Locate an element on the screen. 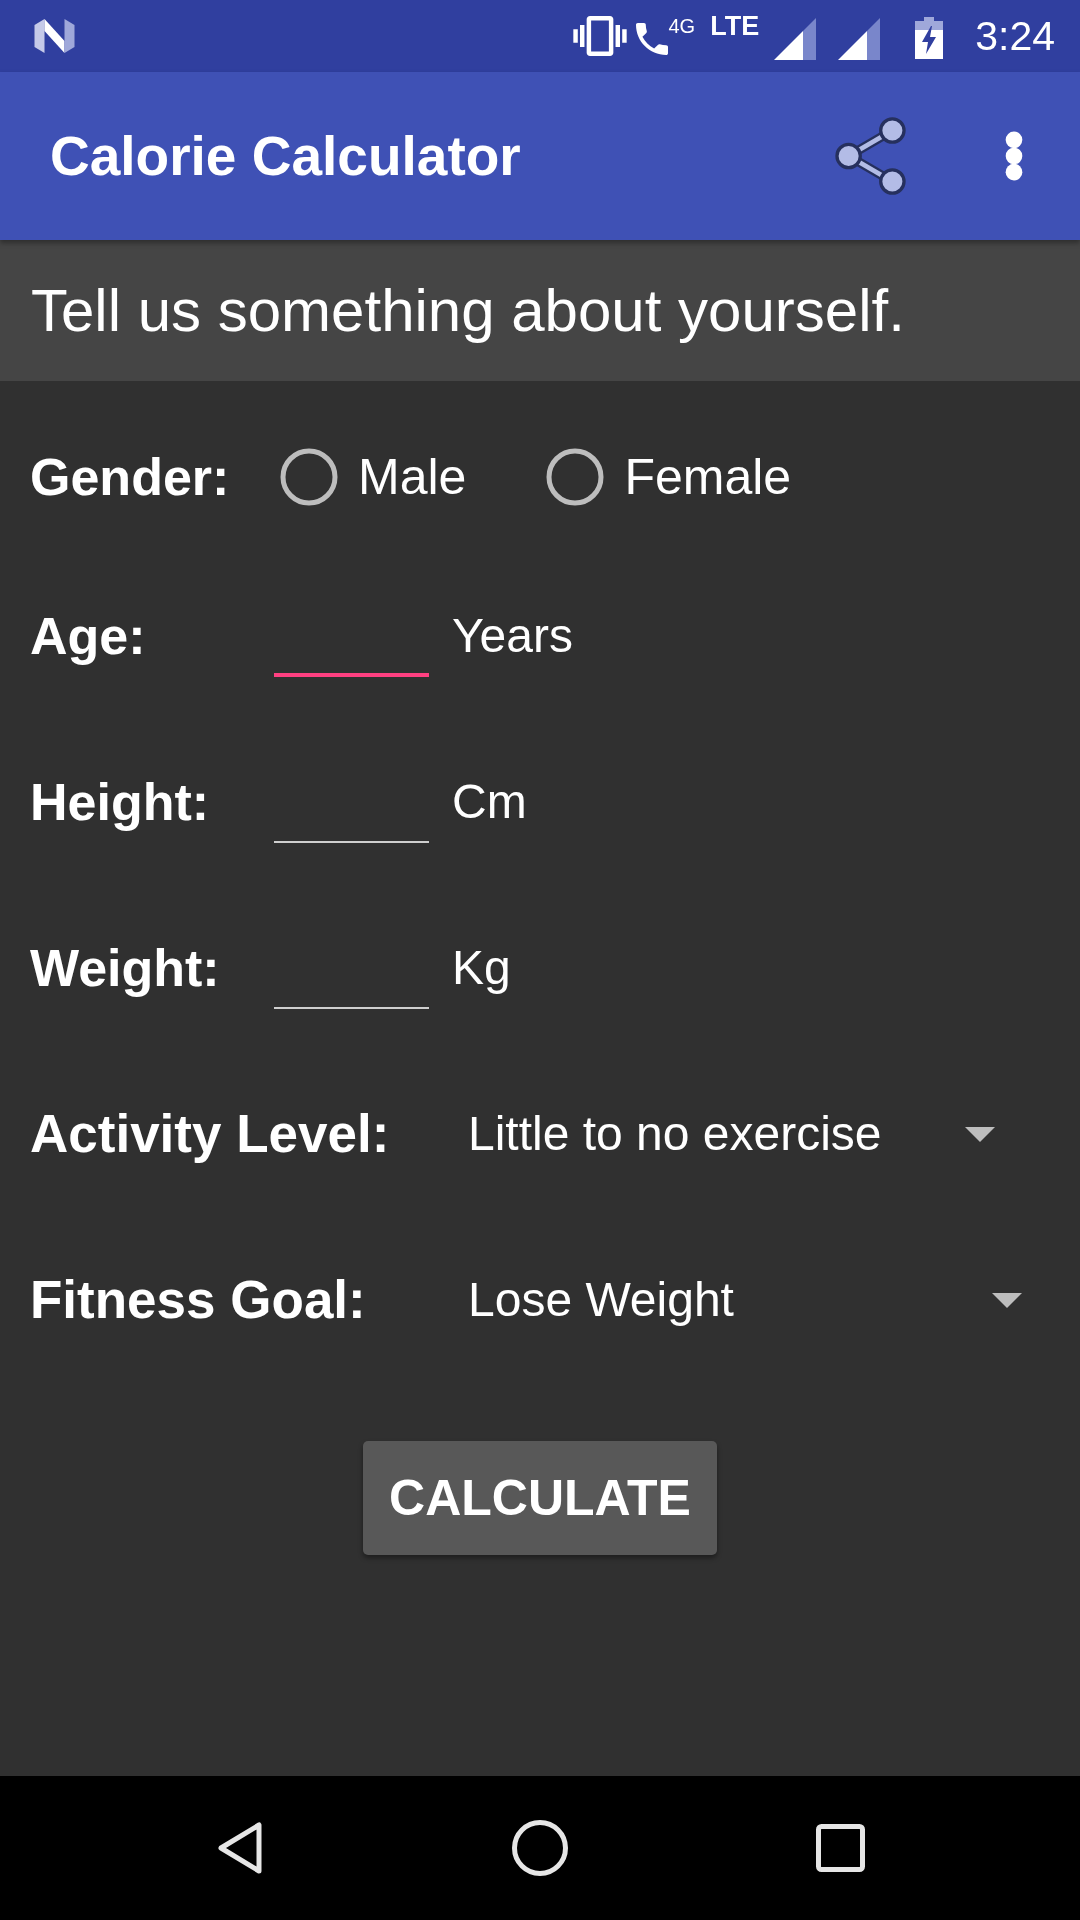  clock-text: 3:24 is located at coordinates (1015, 36).